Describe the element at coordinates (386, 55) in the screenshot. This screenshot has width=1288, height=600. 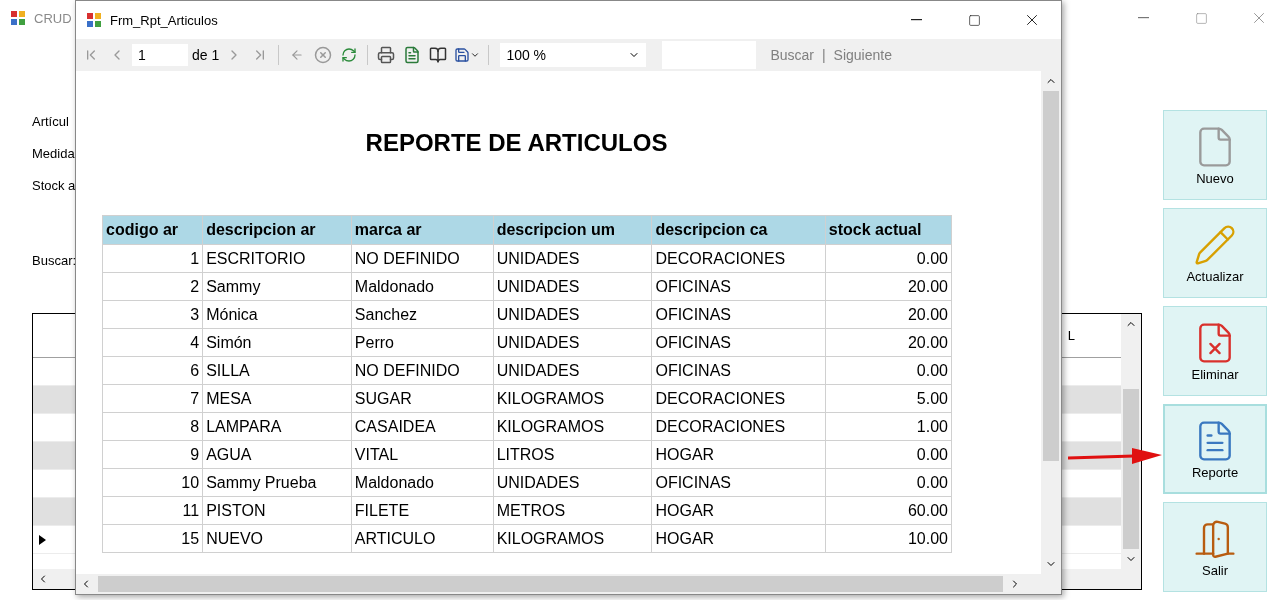
I see `printer-icon` at that location.